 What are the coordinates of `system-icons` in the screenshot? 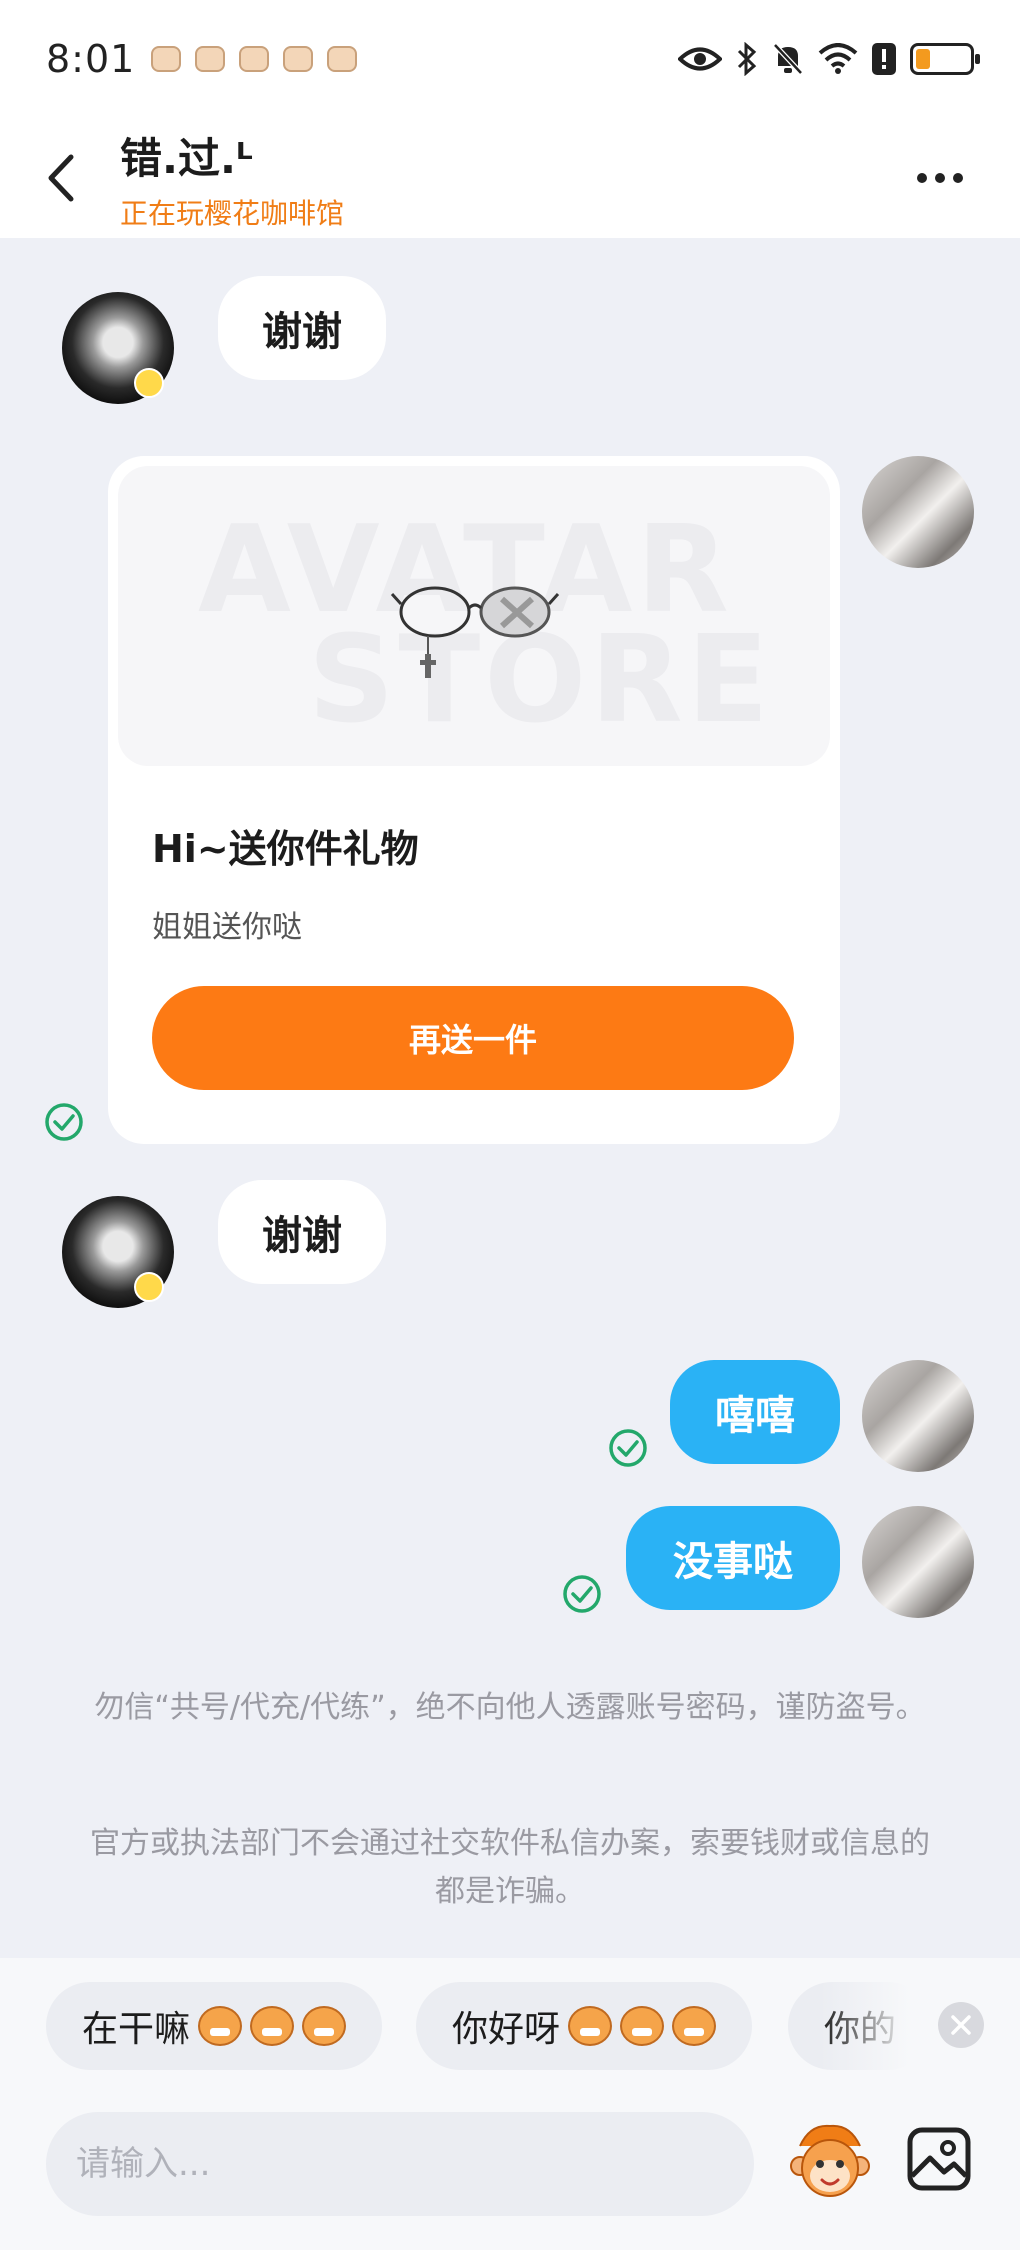 It's located at (829, 59).